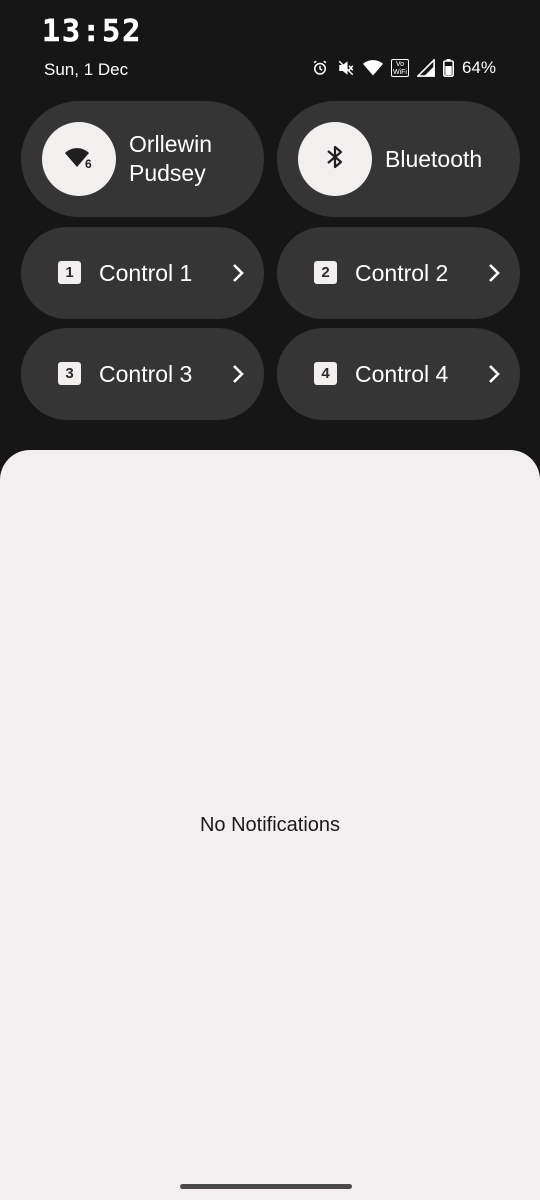 The height and width of the screenshot is (1200, 540). Describe the element at coordinates (478, 67) in the screenshot. I see `battery-percent: 64%` at that location.